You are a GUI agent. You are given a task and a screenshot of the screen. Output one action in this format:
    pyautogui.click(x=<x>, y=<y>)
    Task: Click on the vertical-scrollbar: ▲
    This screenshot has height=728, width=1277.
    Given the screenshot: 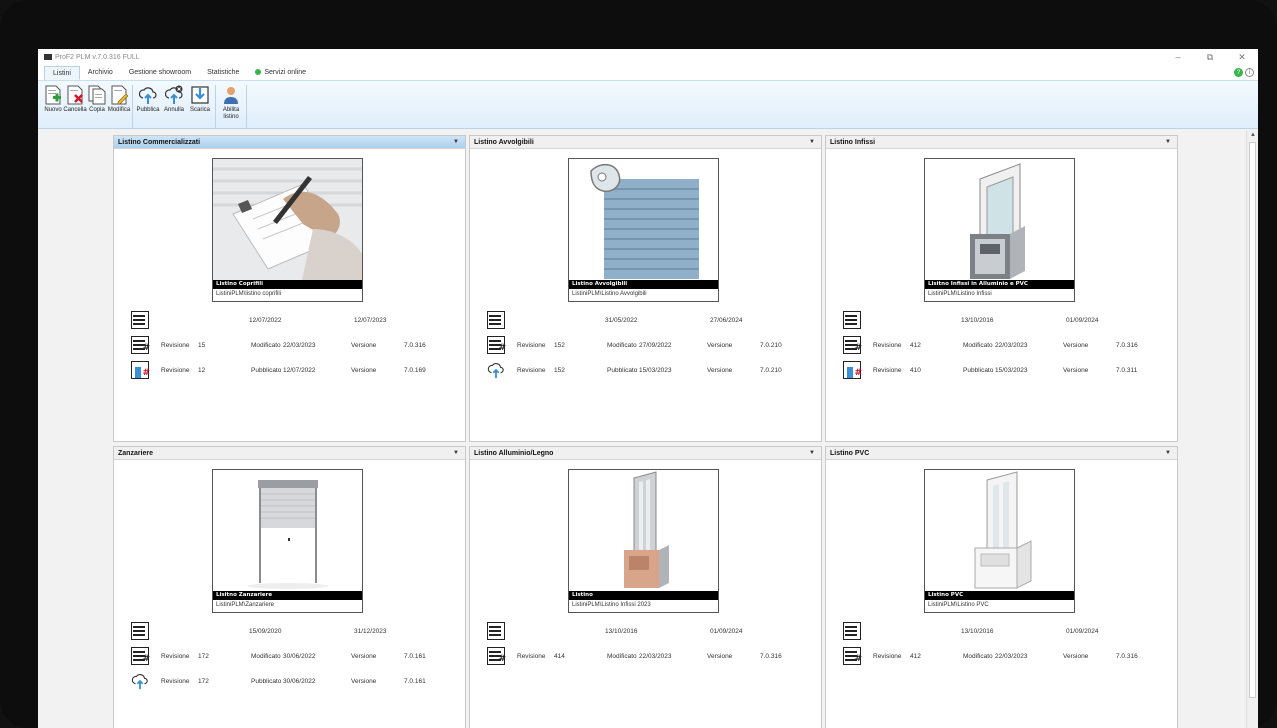 What is the action you would take?
    pyautogui.click(x=1252, y=429)
    